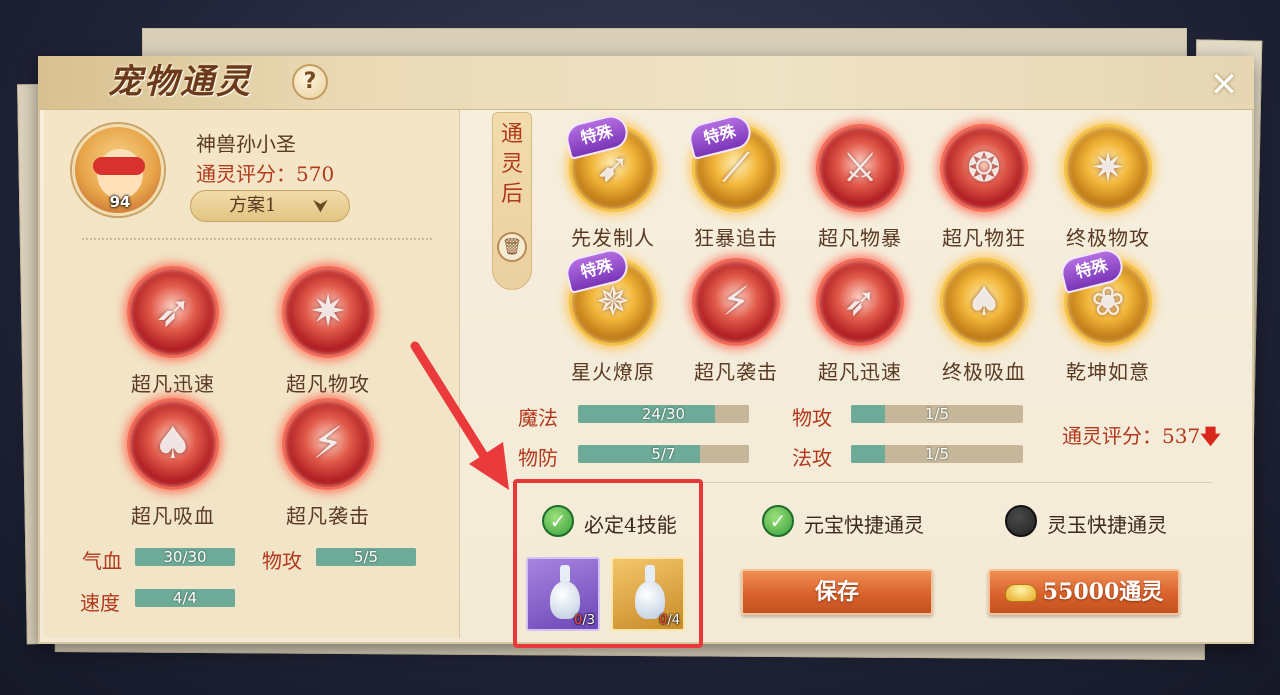 This screenshot has width=1280, height=695. What do you see at coordinates (613, 372) in the screenshot?
I see `skill-label: 星火燎原` at bounding box center [613, 372].